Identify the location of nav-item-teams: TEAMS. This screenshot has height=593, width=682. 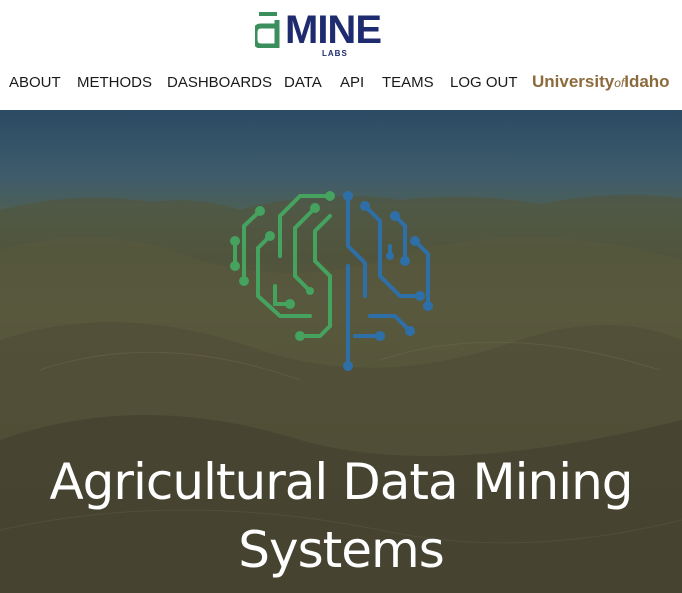
(408, 83).